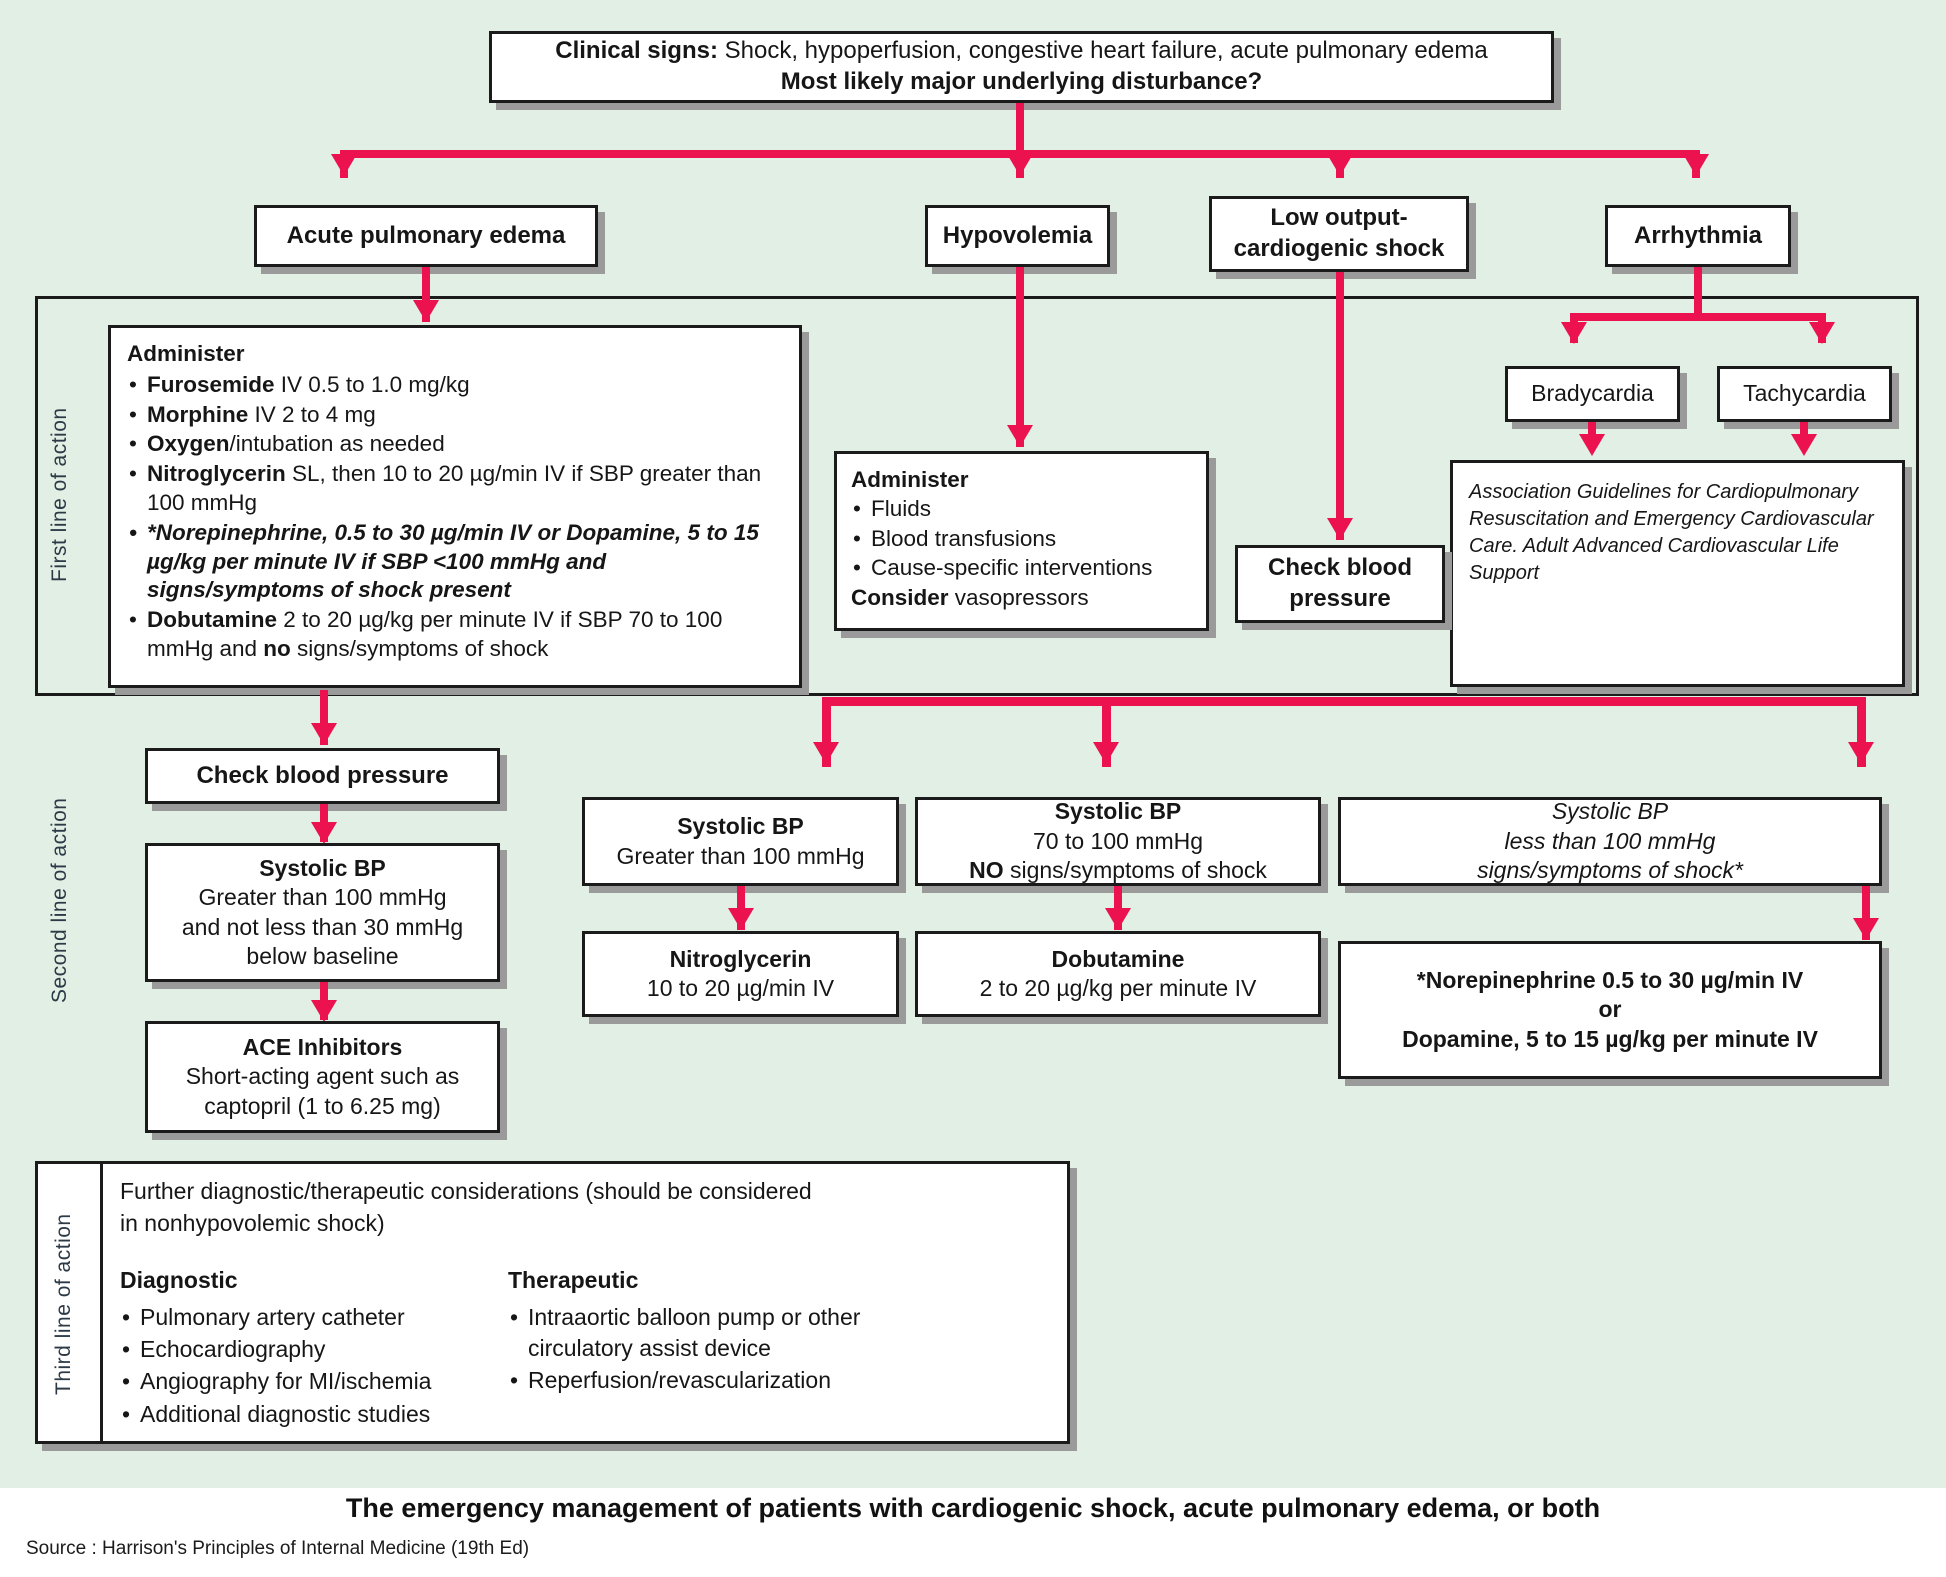  I want to click on hypovolemia-to-administer-stem, so click(1020, 357).